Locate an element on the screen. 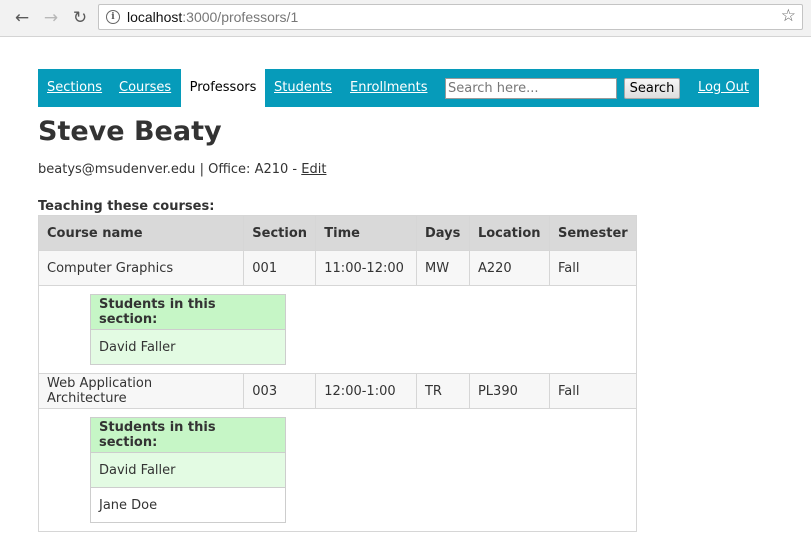 Image resolution: width=811 pixels, height=548 pixels. office-label: Office: is located at coordinates (229, 169).